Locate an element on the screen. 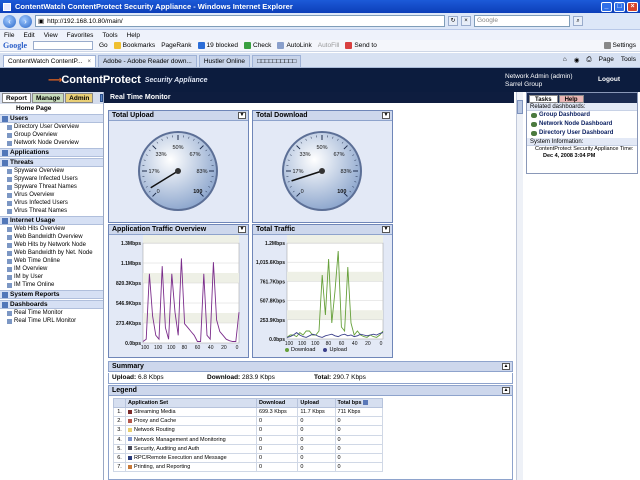 Image resolution: width=640 pixels, height=480 pixels. maximize-icon: □ is located at coordinates (619, 6).